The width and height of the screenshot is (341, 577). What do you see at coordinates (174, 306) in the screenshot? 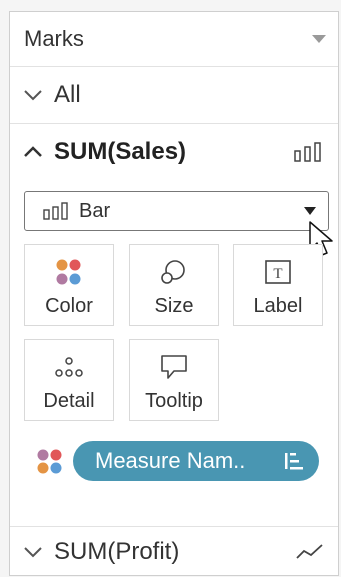
I see `size-label: Size` at bounding box center [174, 306].